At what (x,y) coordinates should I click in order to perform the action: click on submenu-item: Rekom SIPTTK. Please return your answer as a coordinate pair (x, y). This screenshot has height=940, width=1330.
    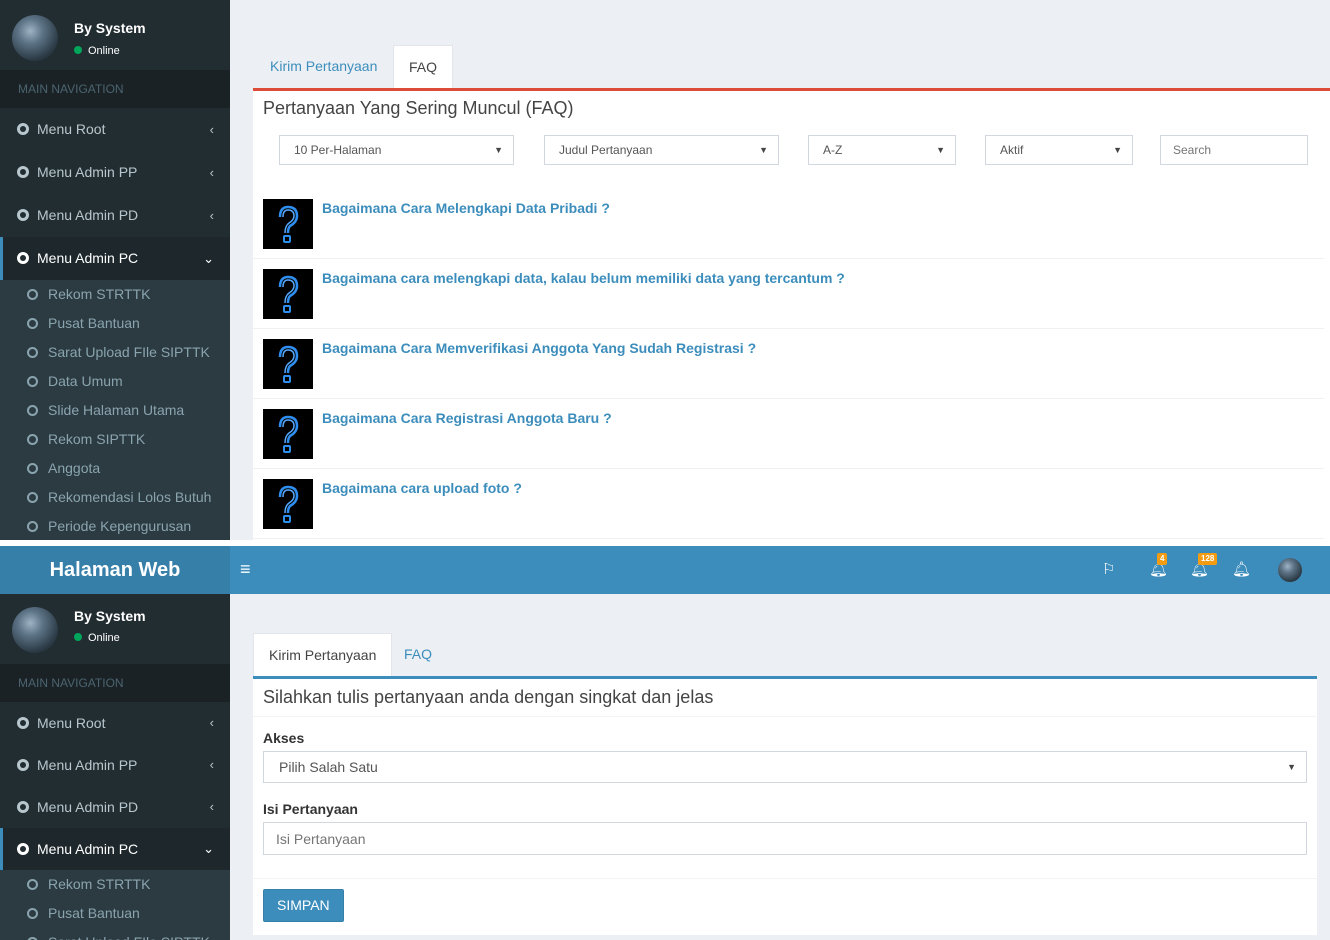
    Looking at the image, I should click on (115, 439).